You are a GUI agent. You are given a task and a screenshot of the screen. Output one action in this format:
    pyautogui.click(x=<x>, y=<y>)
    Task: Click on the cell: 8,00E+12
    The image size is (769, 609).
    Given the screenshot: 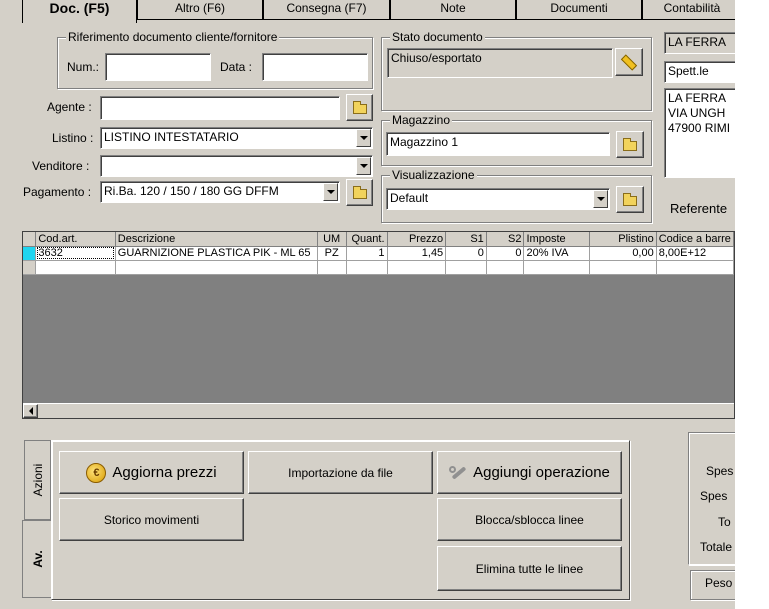 What is the action you would take?
    pyautogui.click(x=695, y=253)
    